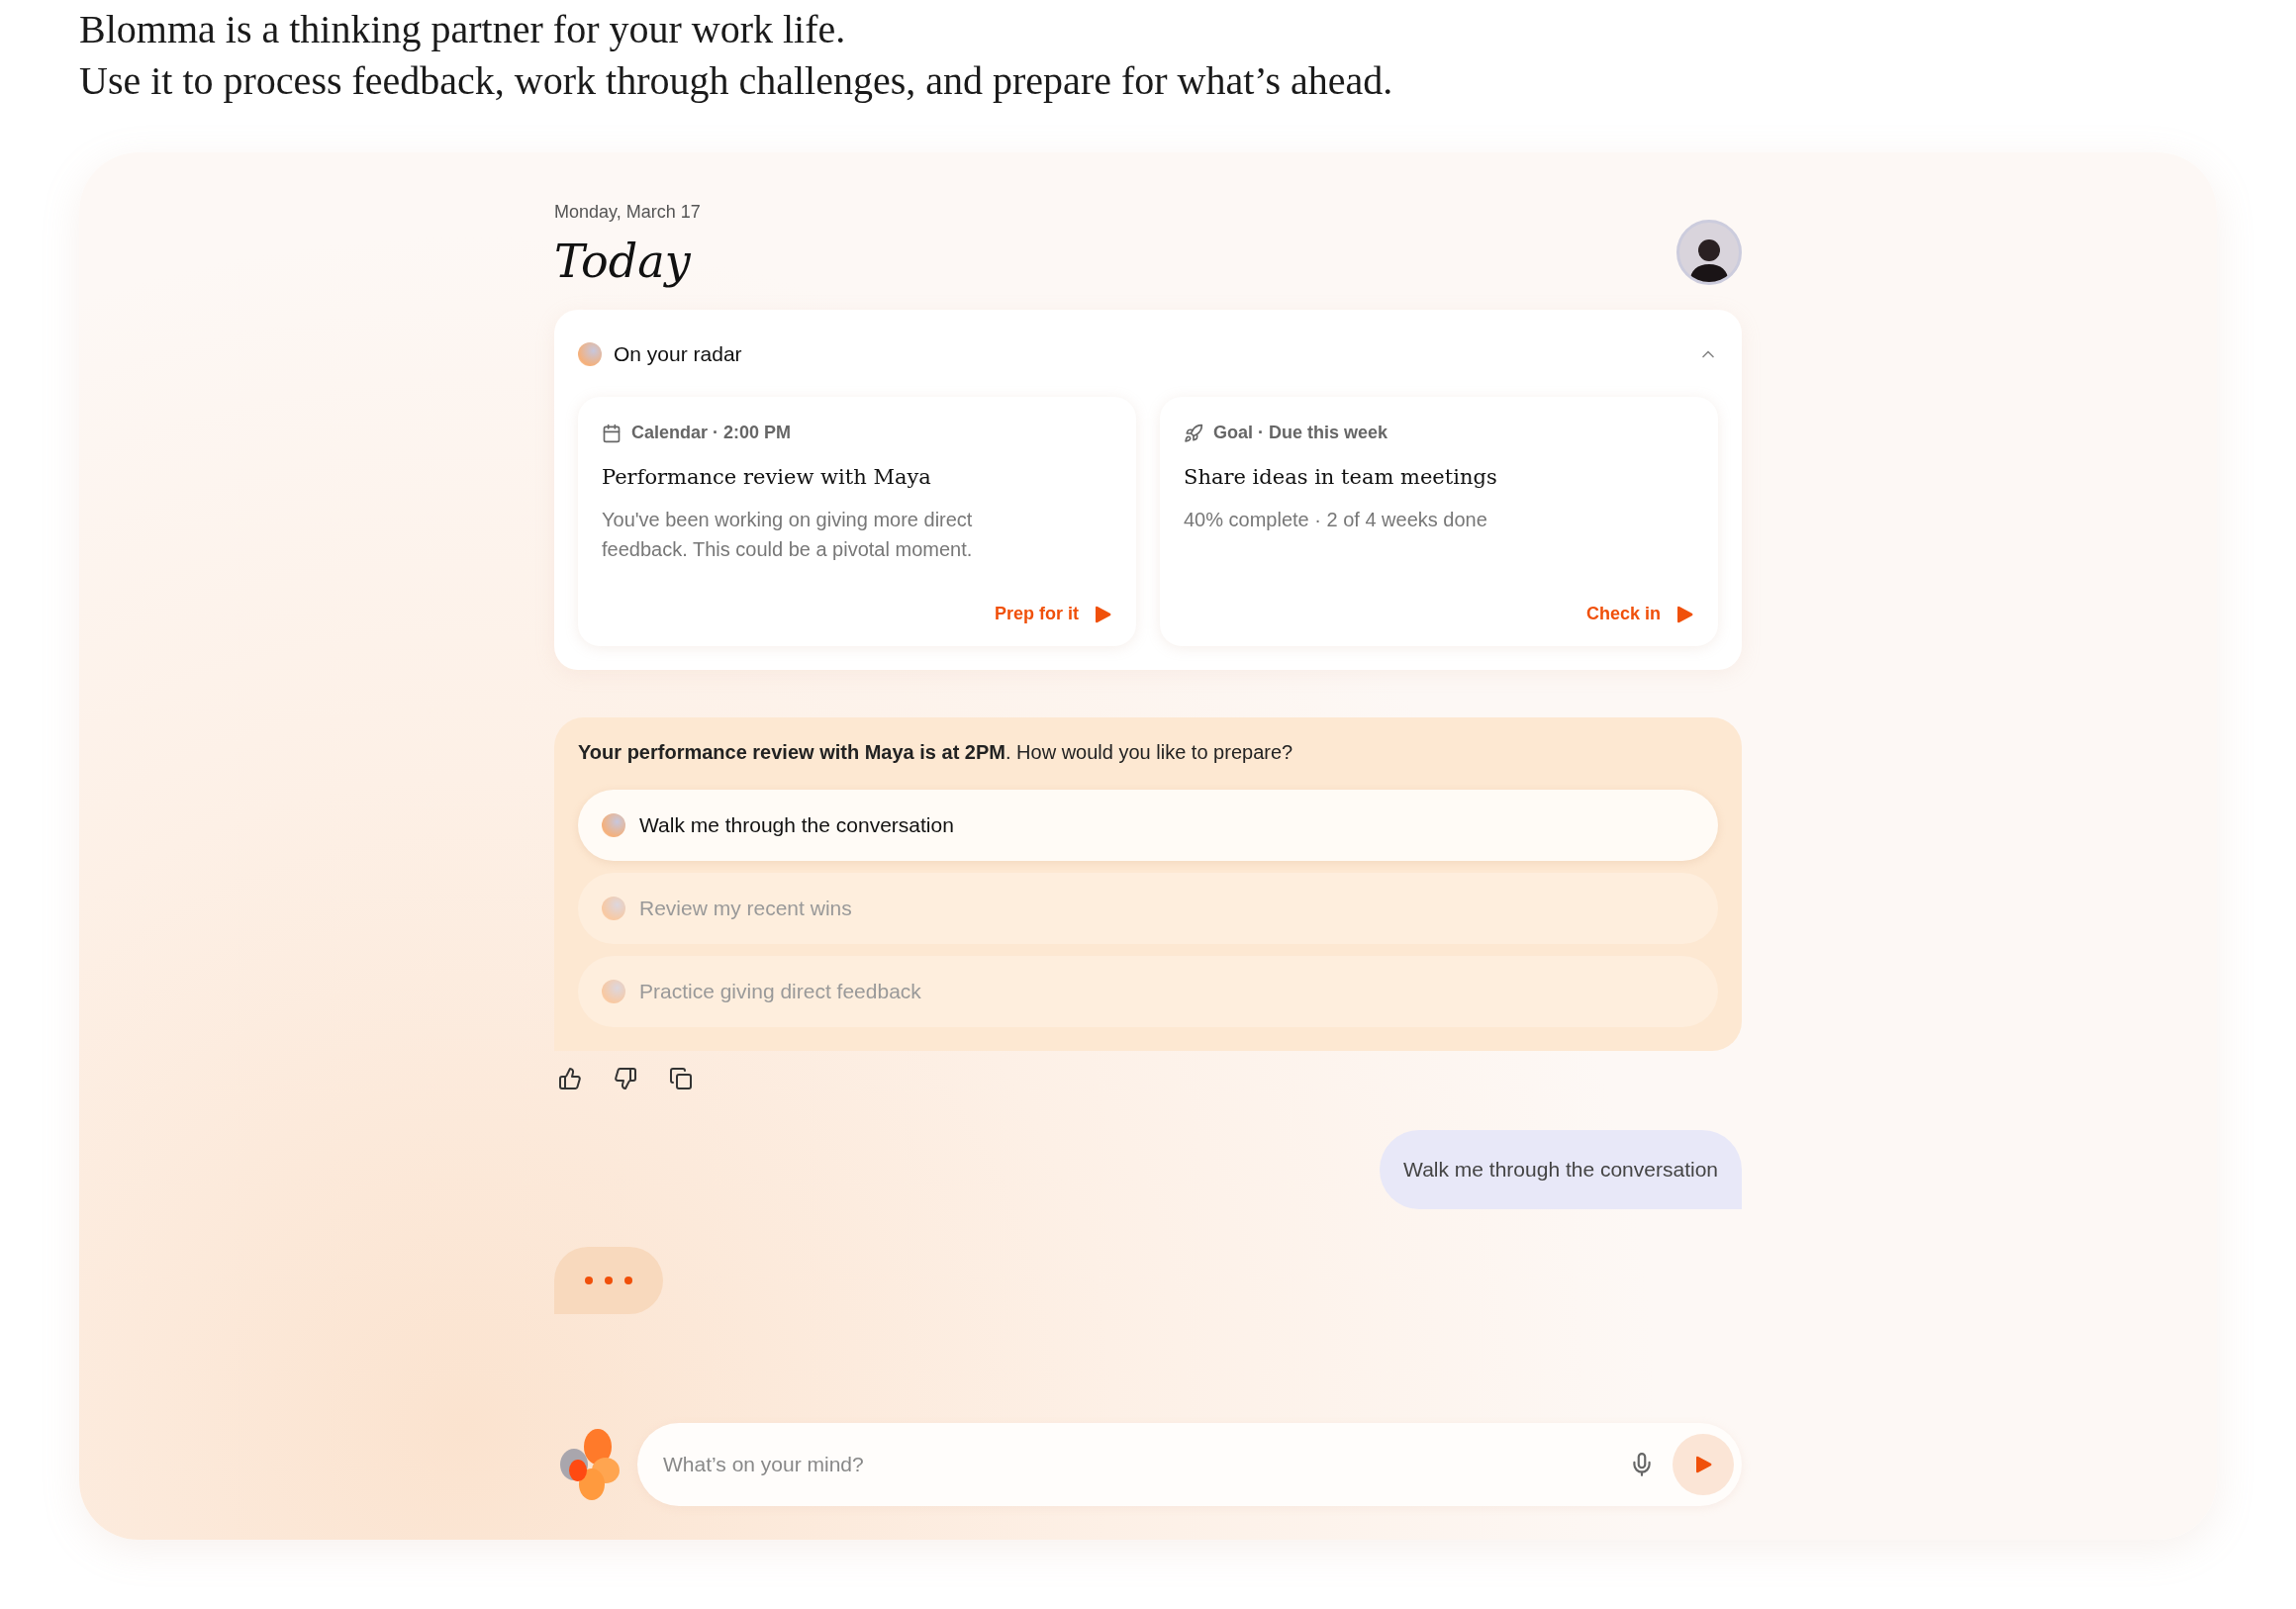  Describe the element at coordinates (1148, 991) in the screenshot. I see `suggestion-option: Practice giving direct feedback` at that location.